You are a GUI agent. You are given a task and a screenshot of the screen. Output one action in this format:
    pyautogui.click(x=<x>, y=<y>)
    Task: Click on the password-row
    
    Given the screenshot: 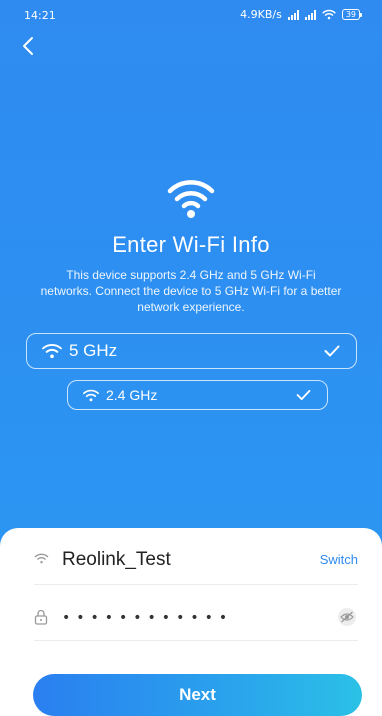 What is the action you would take?
    pyautogui.click(x=196, y=622)
    